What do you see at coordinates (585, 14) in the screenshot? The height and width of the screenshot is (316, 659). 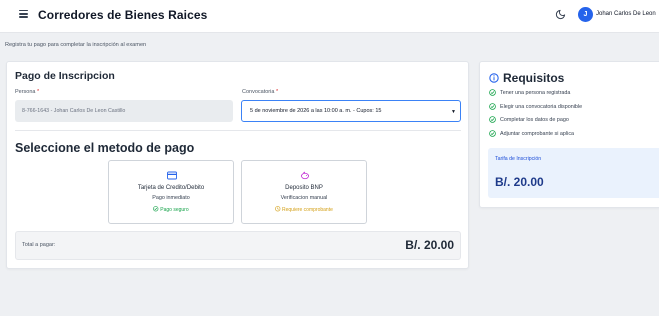 I see `avatar: J` at bounding box center [585, 14].